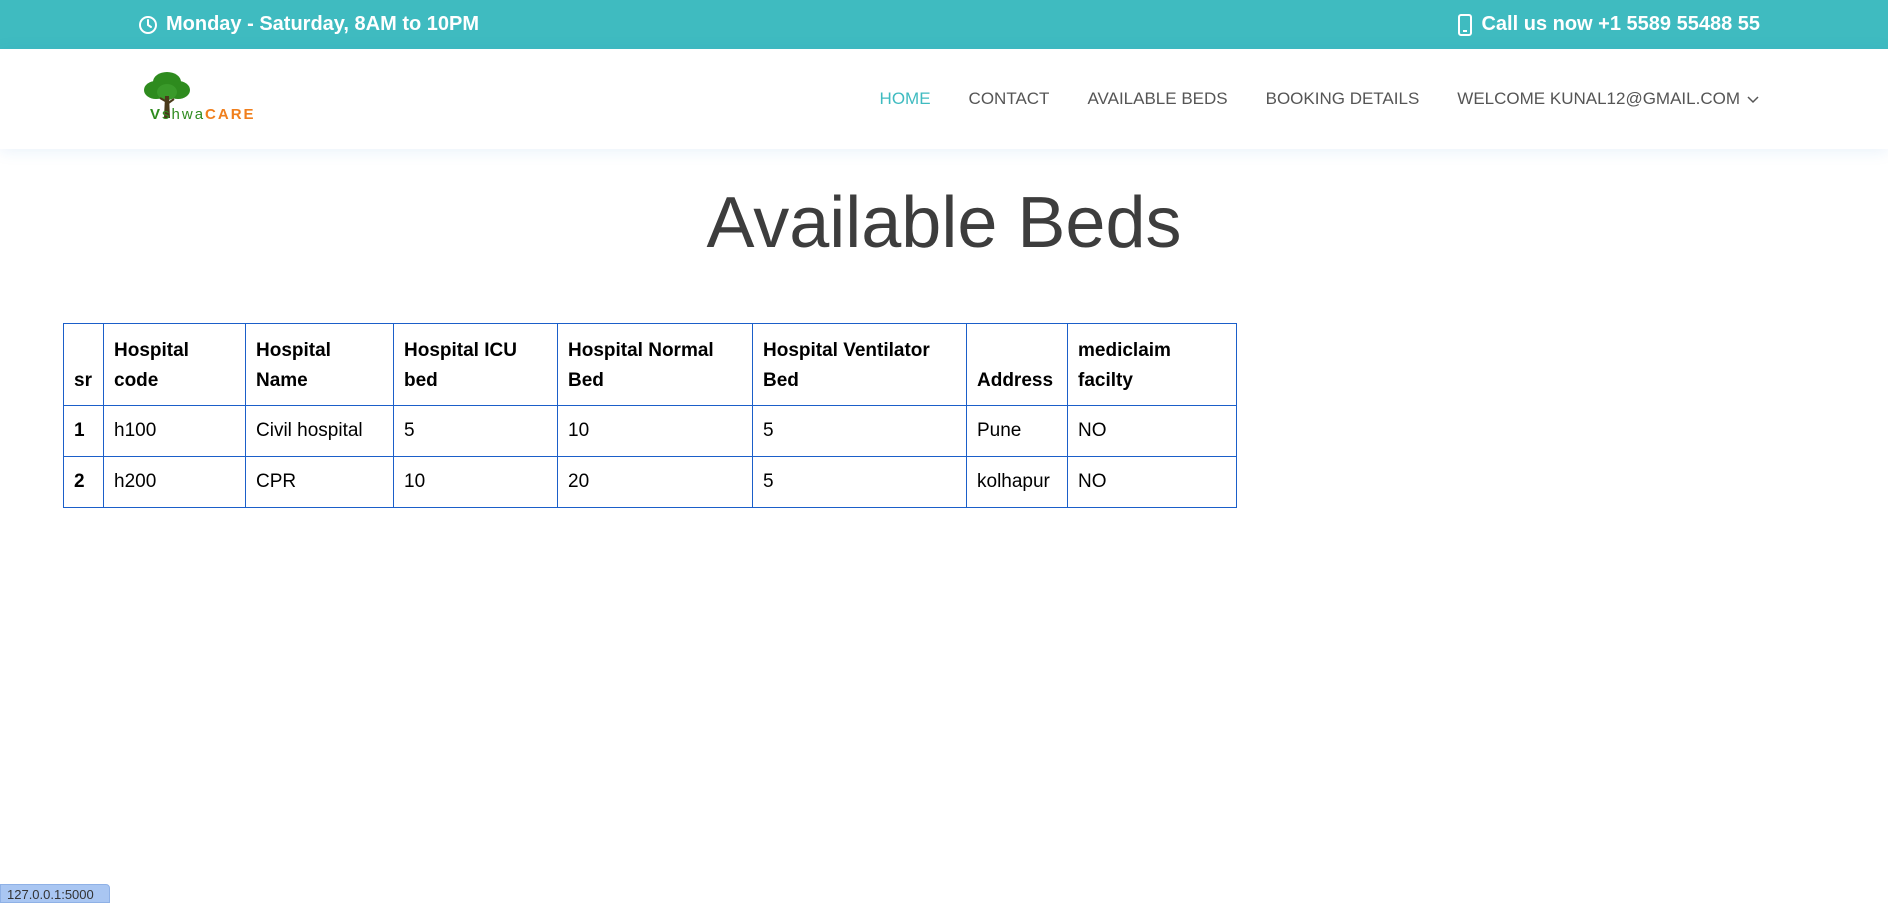 Image resolution: width=1888 pixels, height=903 pixels. What do you see at coordinates (1152, 364) in the screenshot?
I see `column-header: mediclaim facilty` at bounding box center [1152, 364].